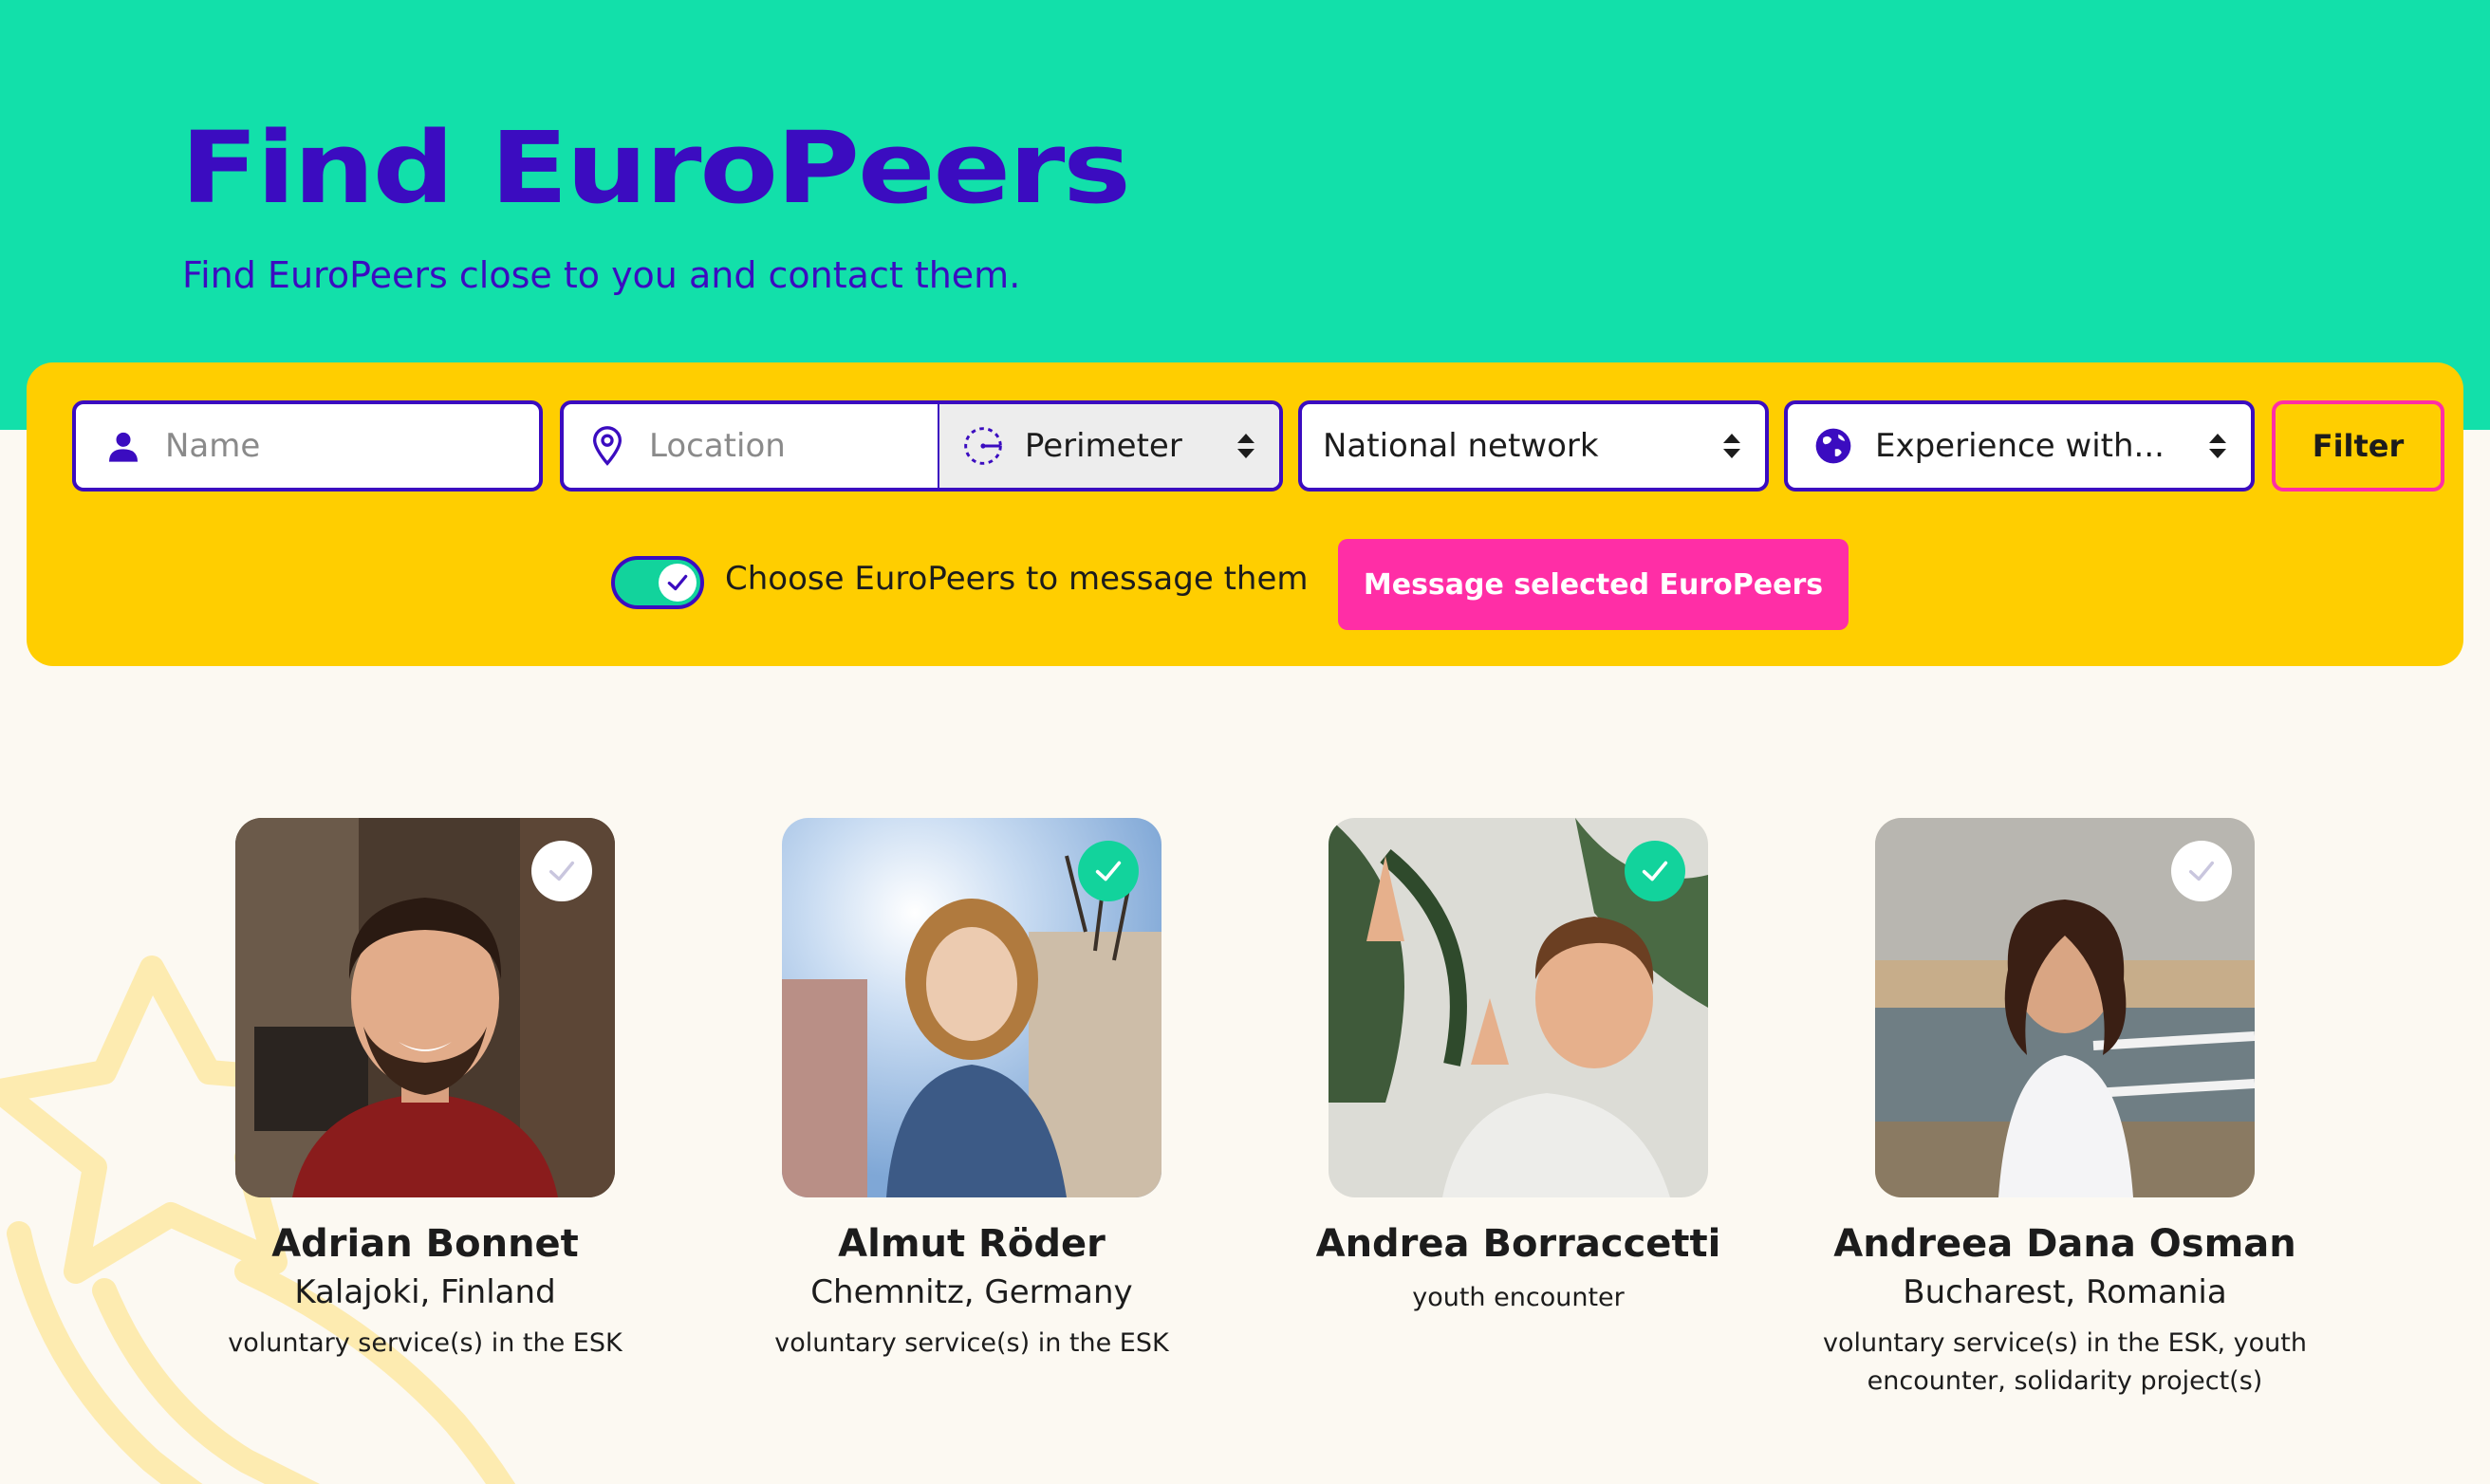 This screenshot has height=1484, width=2490. I want to click on map-pin-icon, so click(607, 446).